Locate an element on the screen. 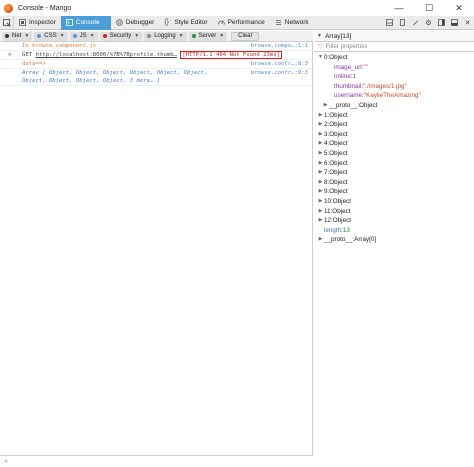 This screenshot has height=467, width=474. filter-net: Net ▼ is located at coordinates (17, 36).